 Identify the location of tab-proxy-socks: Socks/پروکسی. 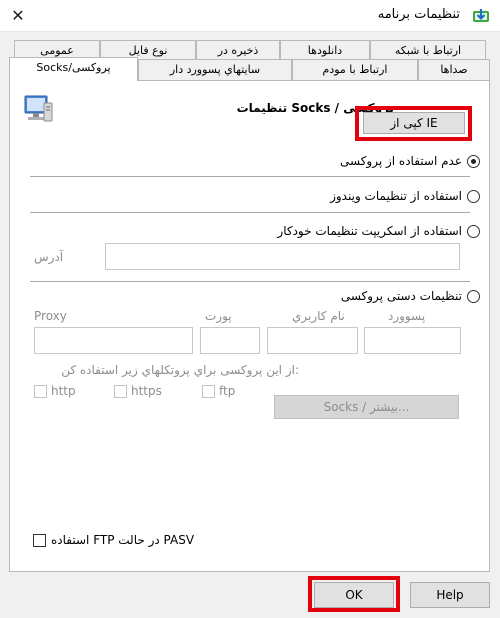
(73, 69).